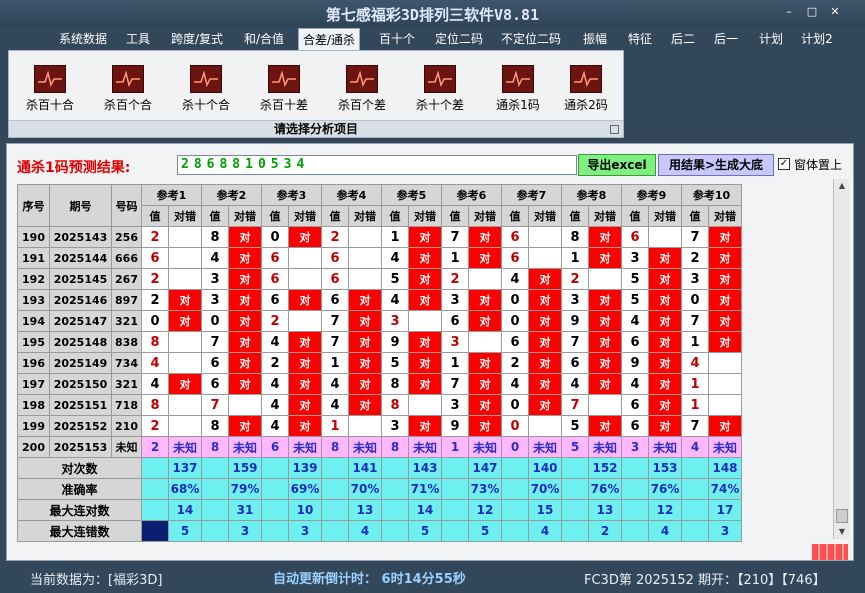 Image resolution: width=865 pixels, height=593 pixels. I want to click on table-row: 197 2025150 321 4 对 6 对 4 对 4 对 8 对 7 对 4 对 4 对 4 对 1, so click(379, 384).